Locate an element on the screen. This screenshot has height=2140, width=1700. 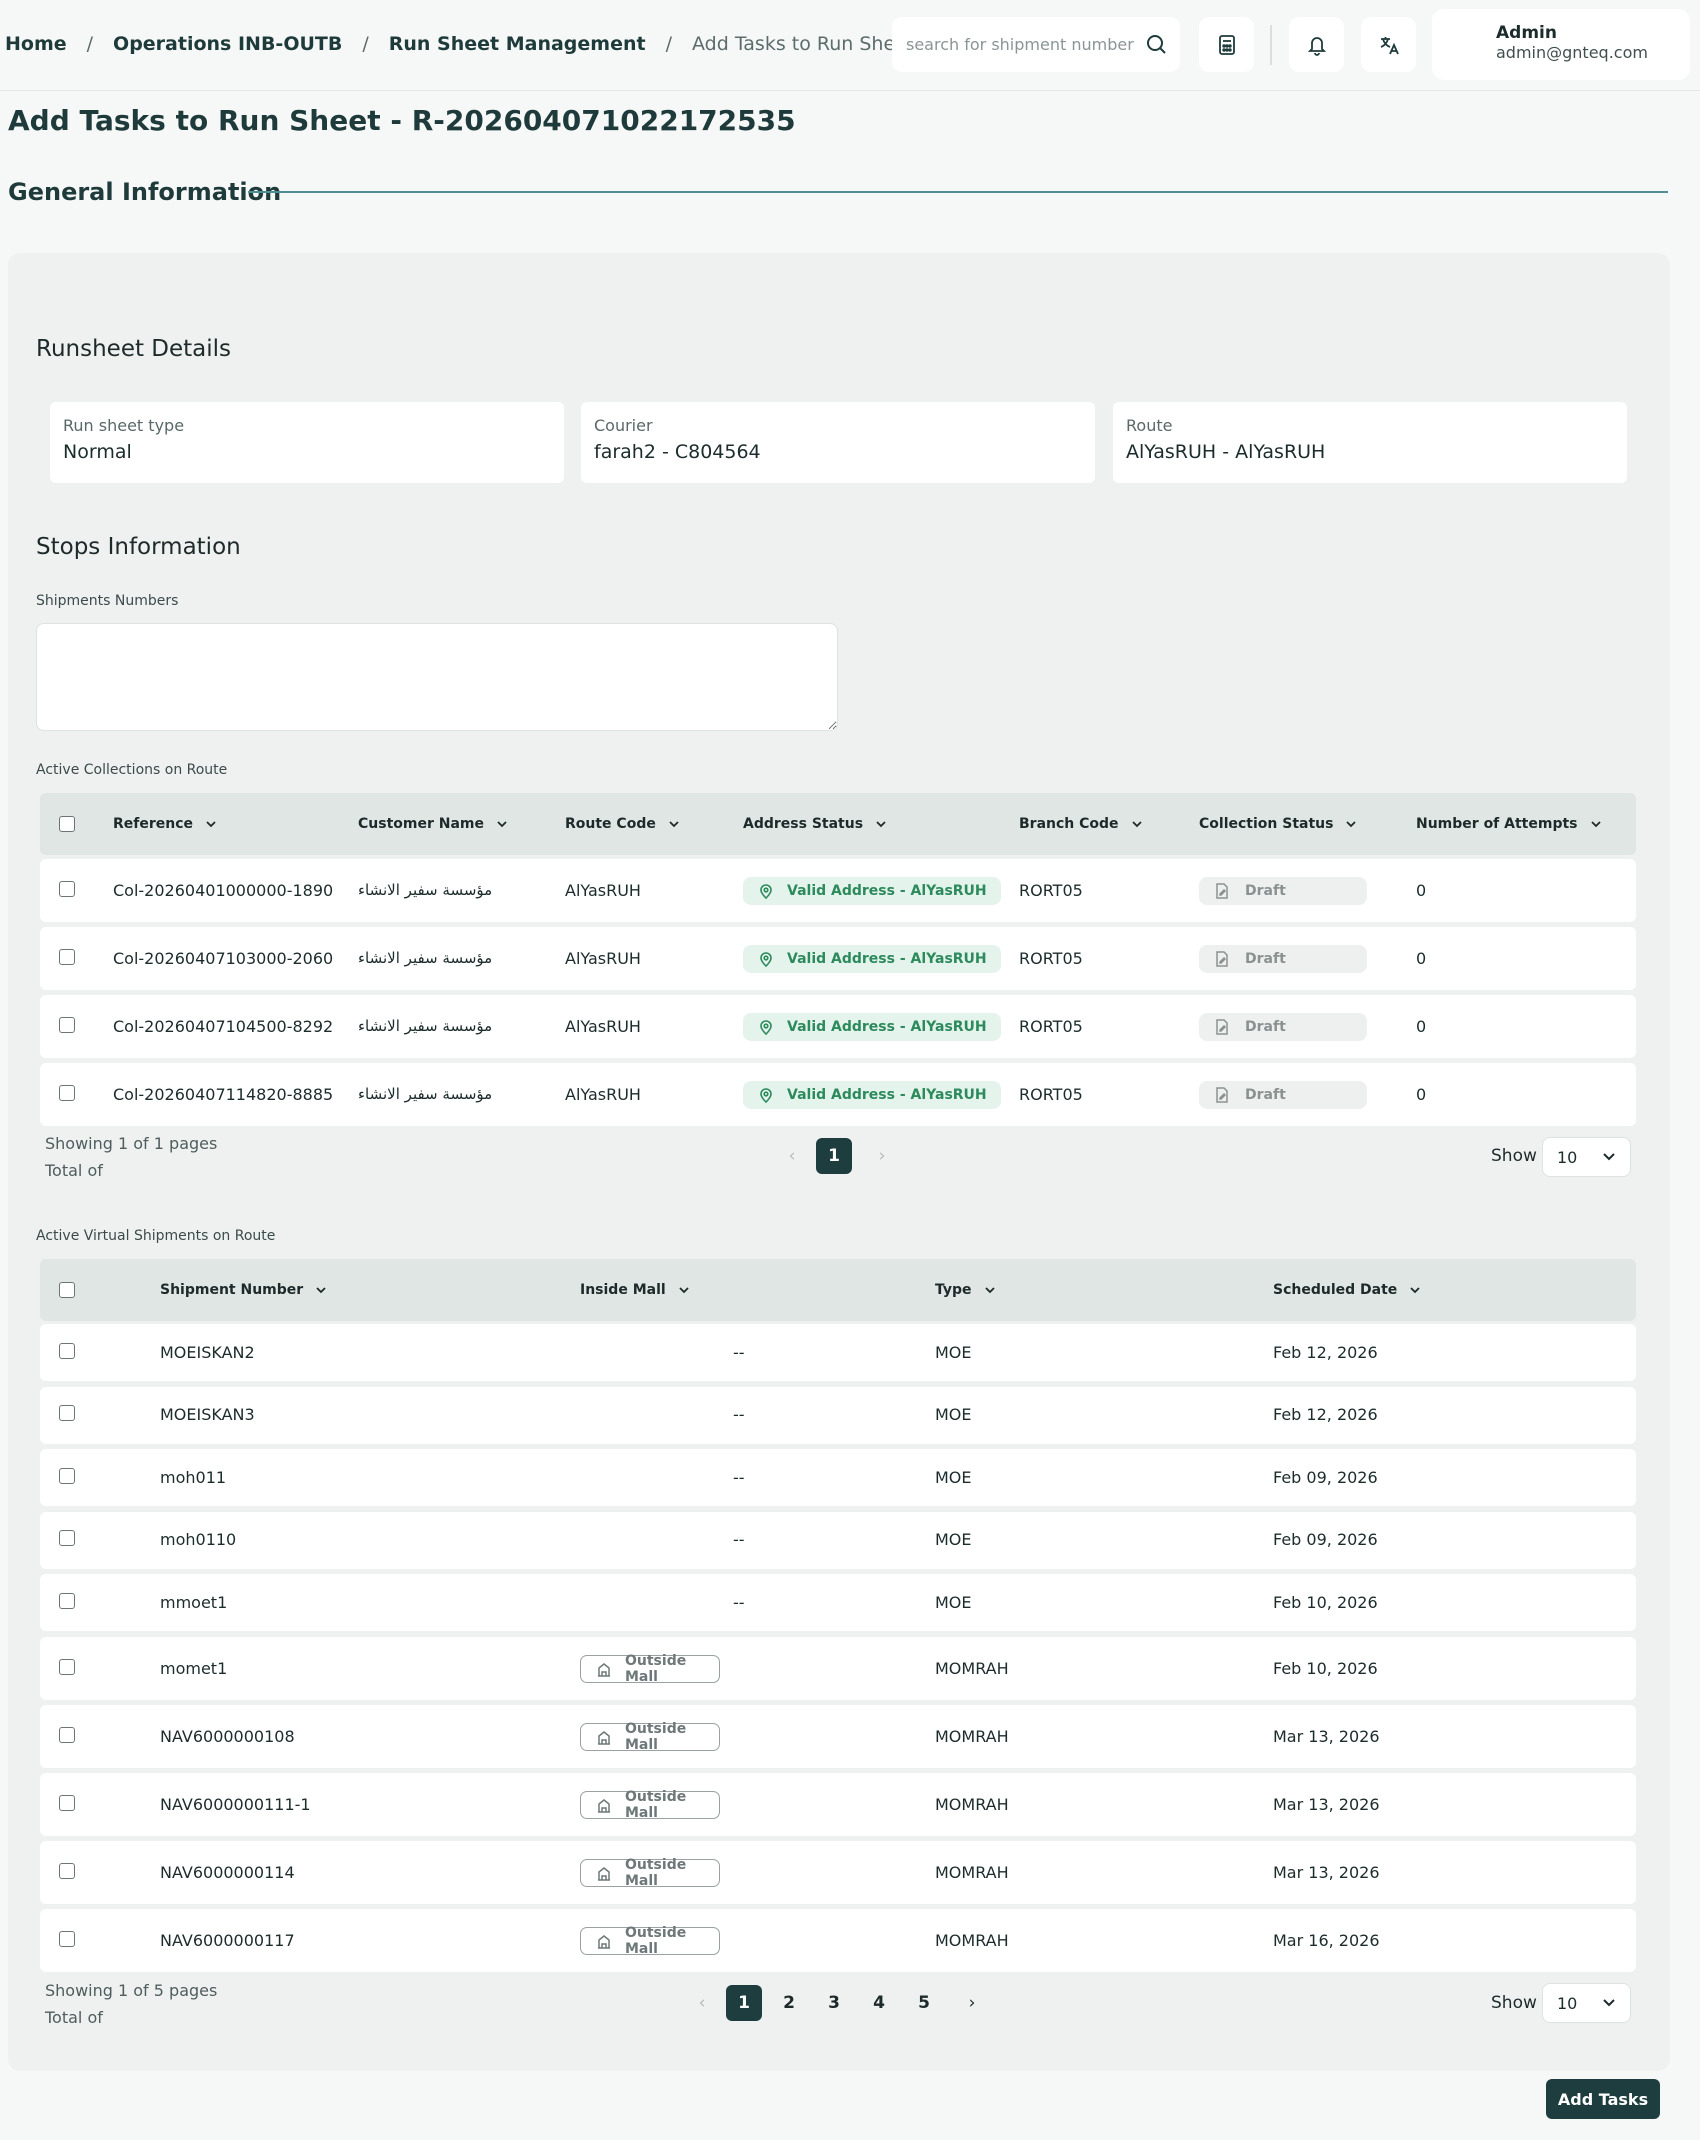
bell-icon is located at coordinates (1316, 46).